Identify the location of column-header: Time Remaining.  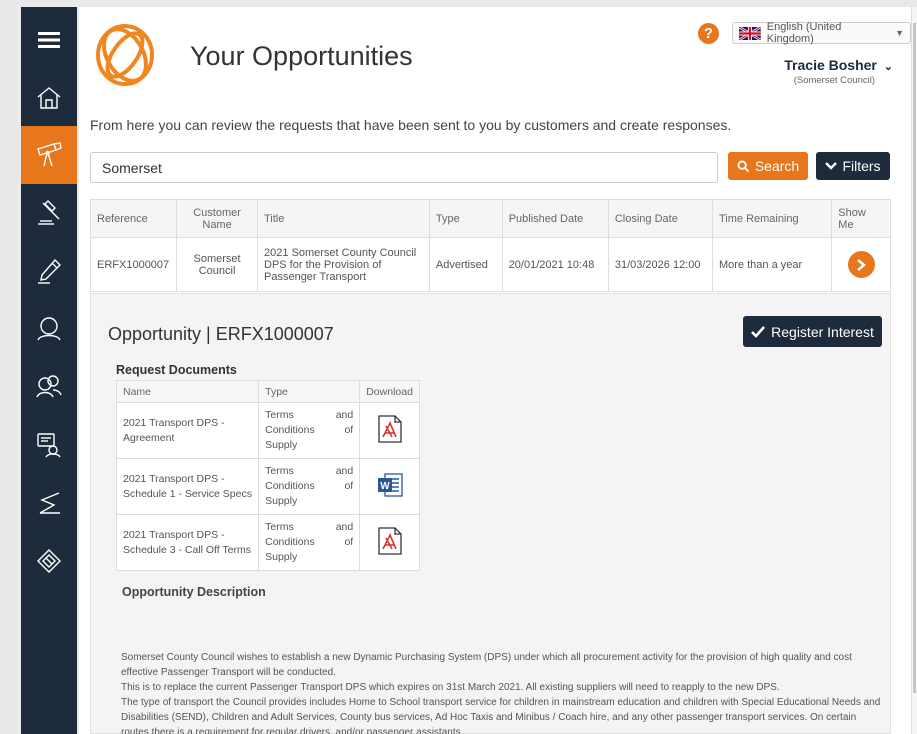
(772, 218).